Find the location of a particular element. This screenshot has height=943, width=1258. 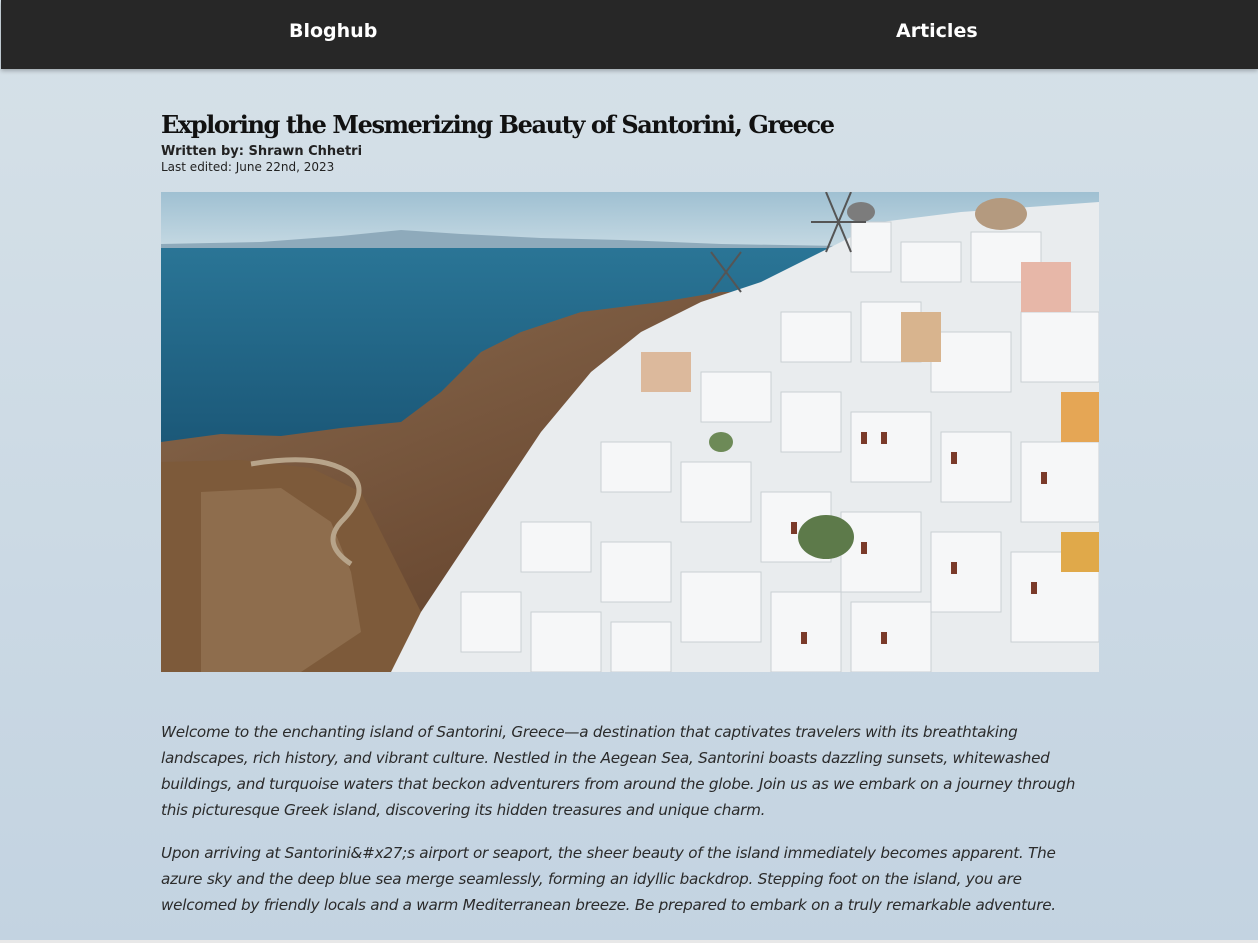

article-last-edited: Last edited: June 22nd, 2023 is located at coordinates (248, 167).